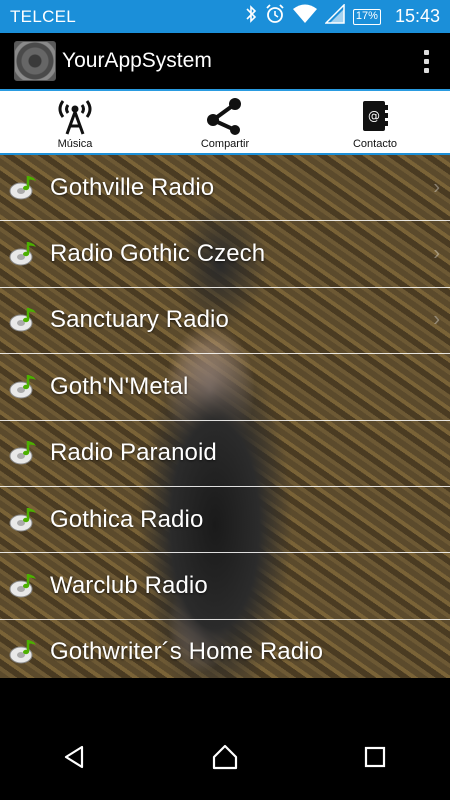 The height and width of the screenshot is (800, 450). What do you see at coordinates (417, 16) in the screenshot?
I see `clock: 15:43` at bounding box center [417, 16].